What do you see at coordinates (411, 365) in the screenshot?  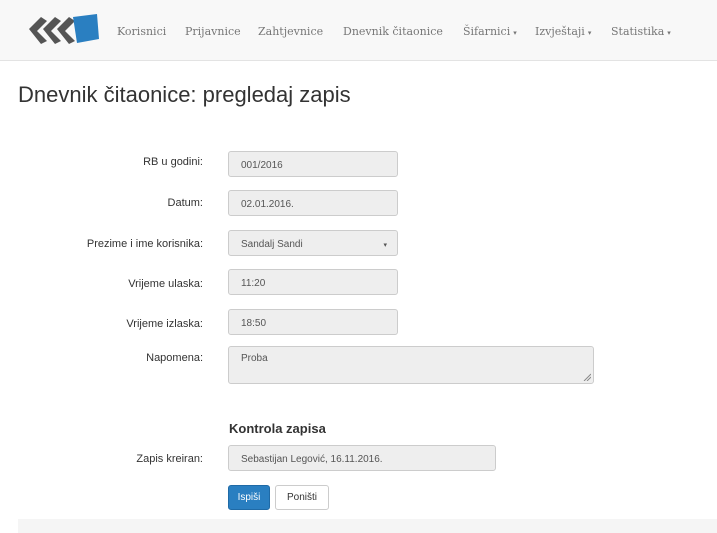 I see `napomena-textarea: Proba` at bounding box center [411, 365].